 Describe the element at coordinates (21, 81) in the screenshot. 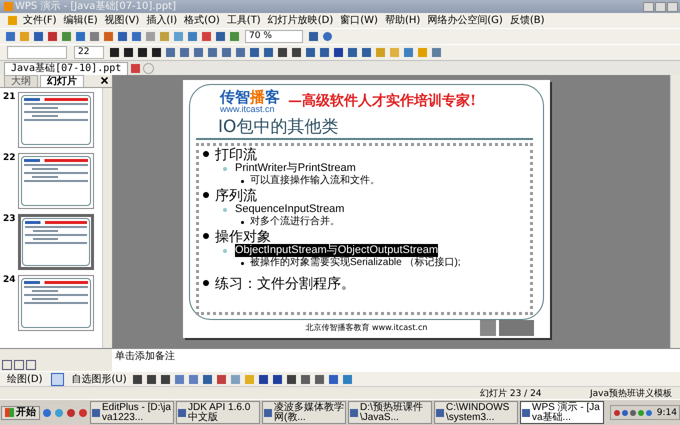

I see `panel-tab: 大纲` at that location.